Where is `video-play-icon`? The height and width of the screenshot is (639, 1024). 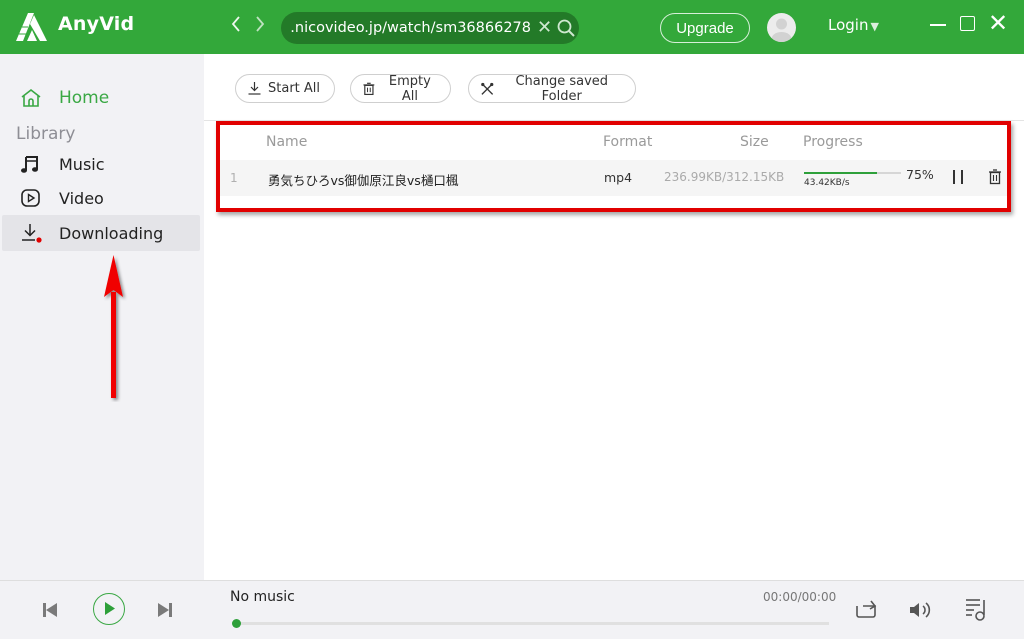
video-play-icon is located at coordinates (30, 198).